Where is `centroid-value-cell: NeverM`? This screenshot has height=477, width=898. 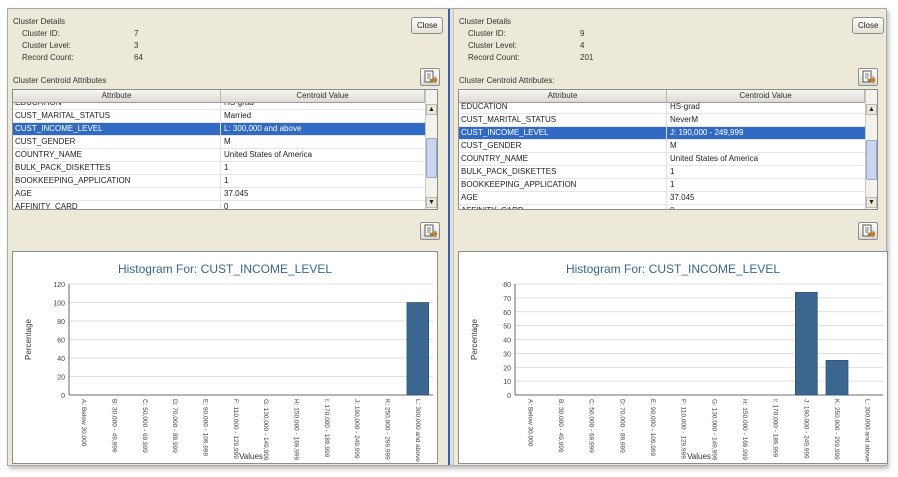
centroid-value-cell: NeverM is located at coordinates (684, 119).